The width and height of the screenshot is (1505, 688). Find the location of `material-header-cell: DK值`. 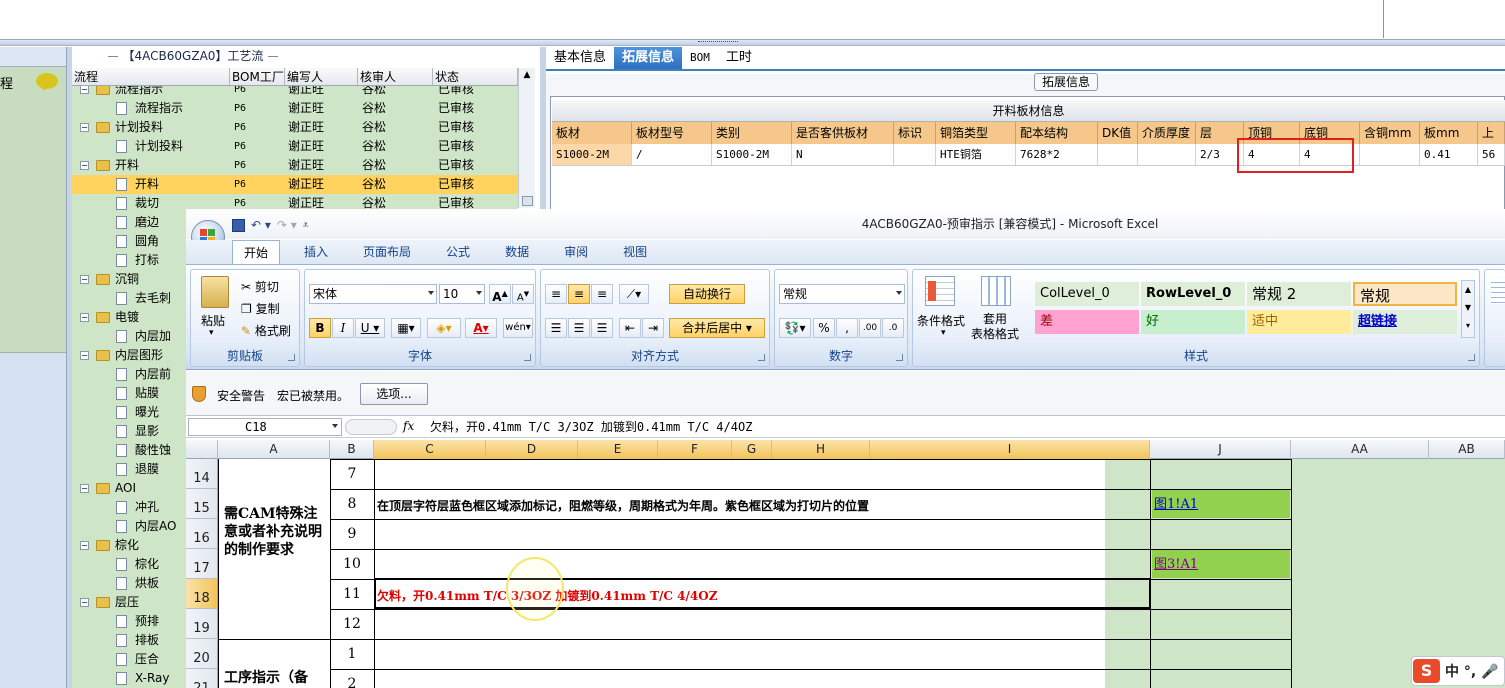

material-header-cell: DK值 is located at coordinates (1118, 133).